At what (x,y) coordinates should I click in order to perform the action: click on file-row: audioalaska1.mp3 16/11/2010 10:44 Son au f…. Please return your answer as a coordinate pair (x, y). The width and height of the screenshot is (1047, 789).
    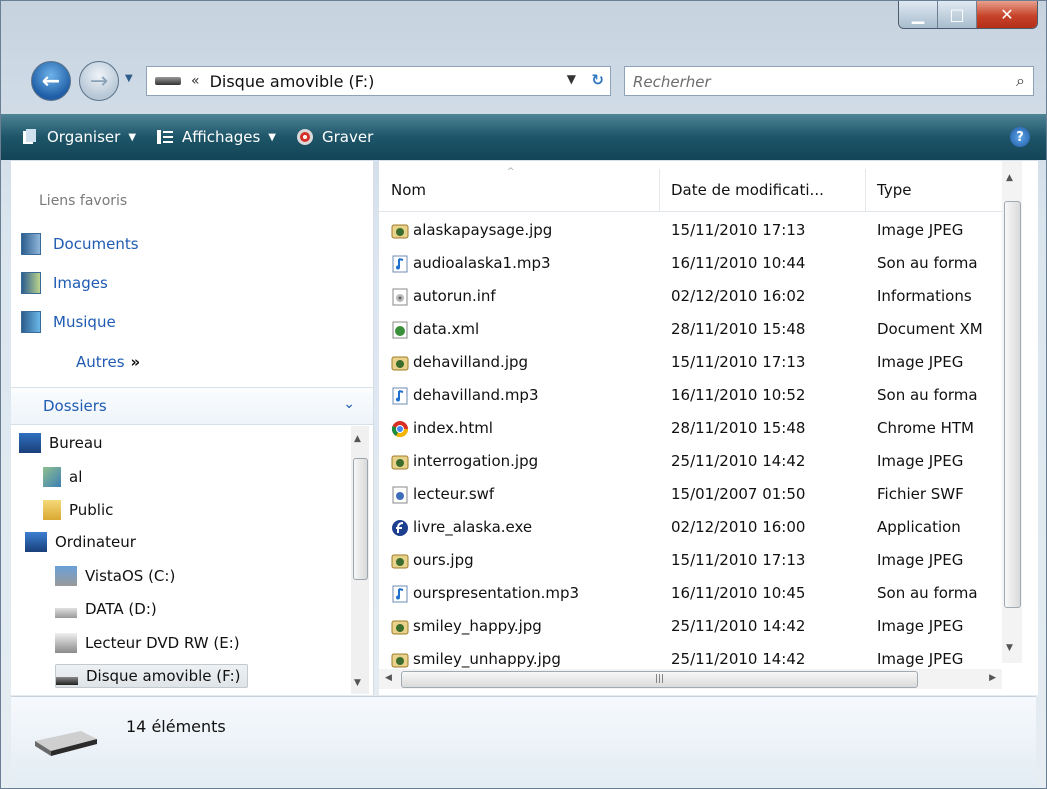
    Looking at the image, I should click on (699, 264).